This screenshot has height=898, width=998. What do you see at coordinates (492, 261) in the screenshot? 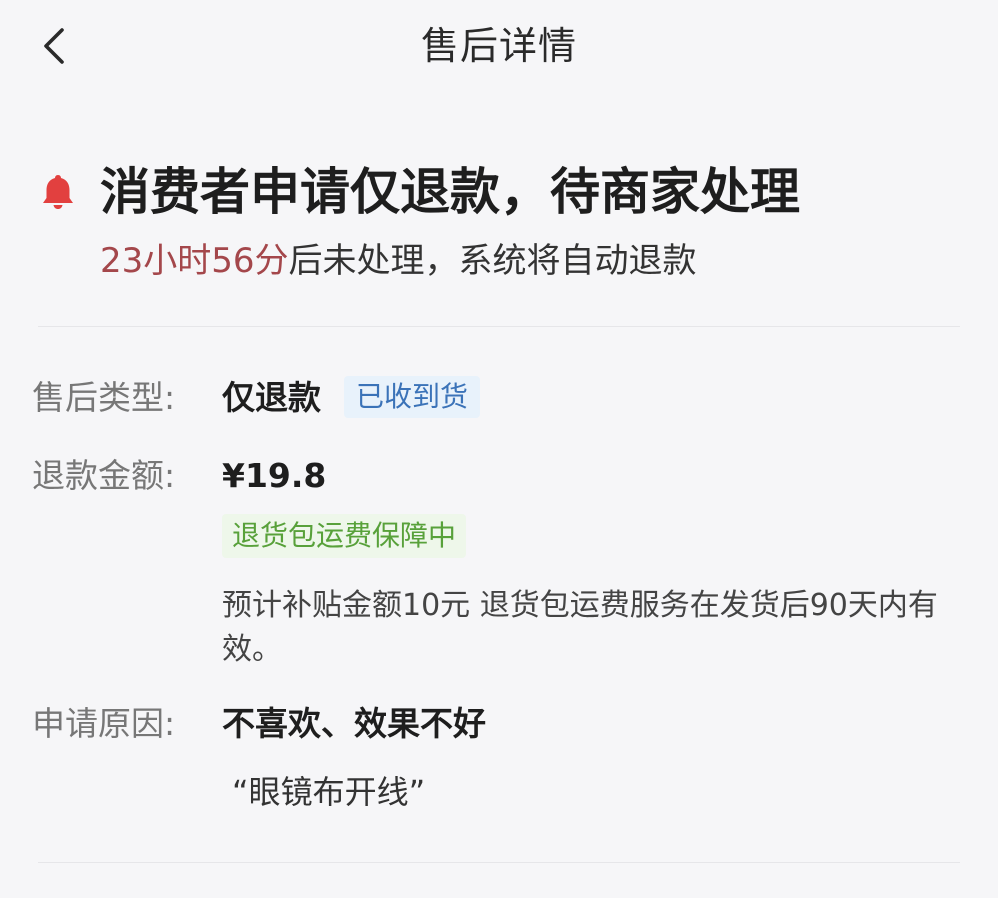
I see `countdown-suffix: 后未处理，系统将自动退款` at bounding box center [492, 261].